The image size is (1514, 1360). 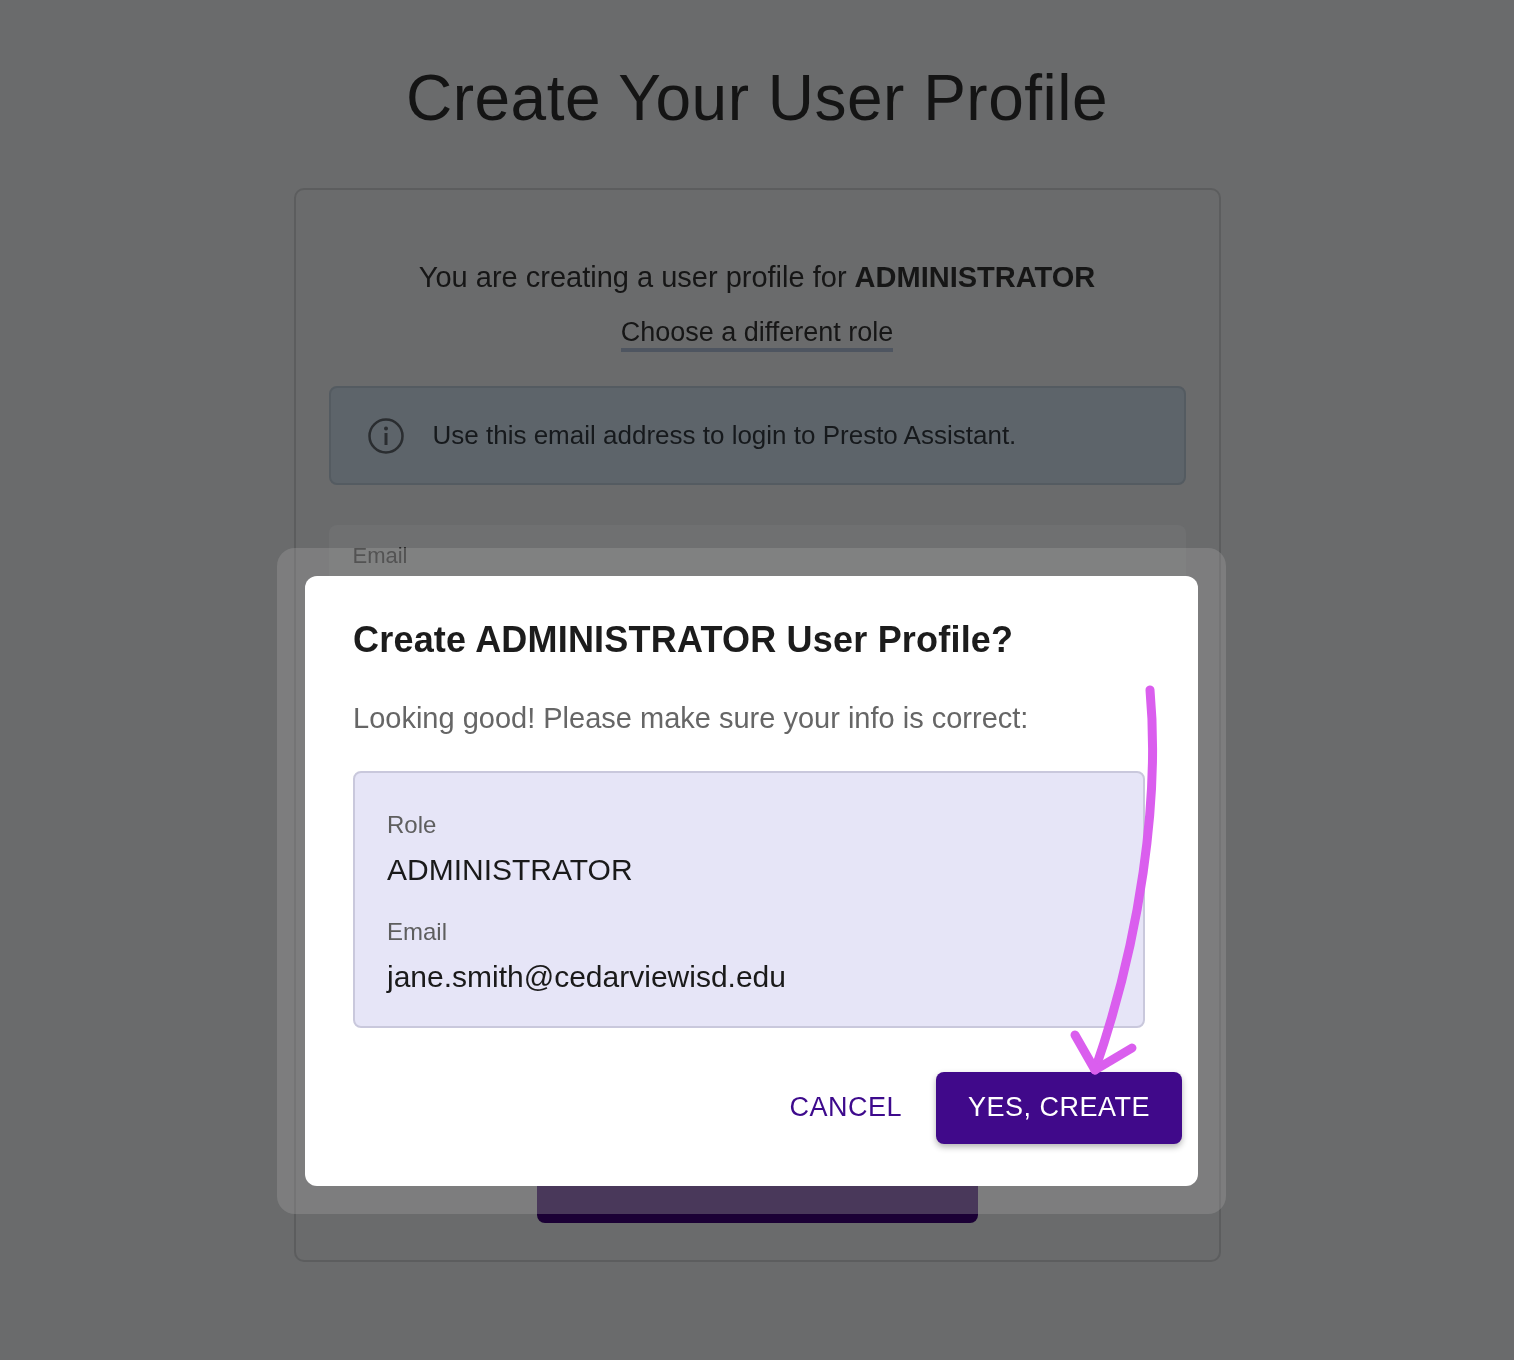 What do you see at coordinates (412, 824) in the screenshot?
I see `field-label: Role` at bounding box center [412, 824].